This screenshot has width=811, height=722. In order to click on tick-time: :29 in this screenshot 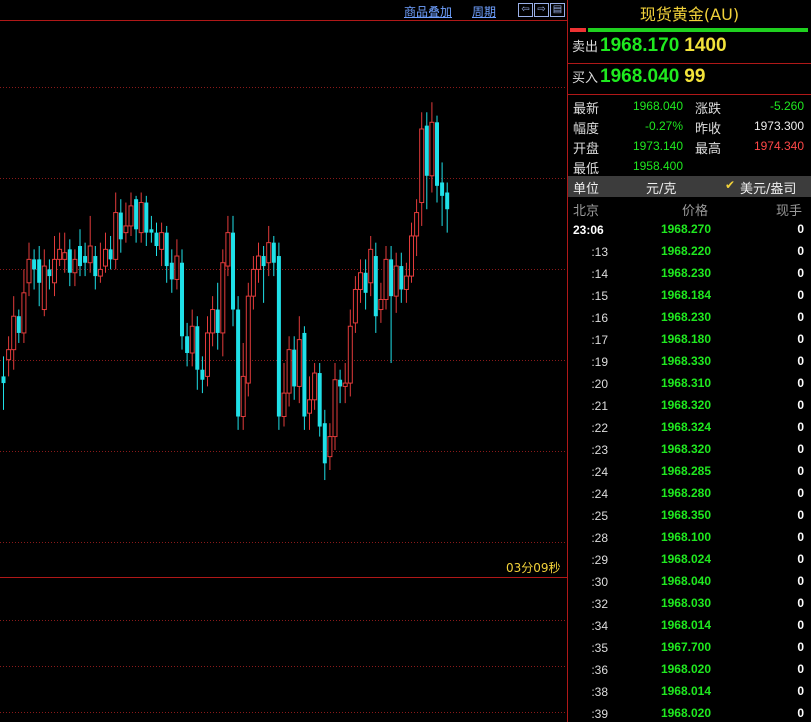, I will do `click(599, 560)`.